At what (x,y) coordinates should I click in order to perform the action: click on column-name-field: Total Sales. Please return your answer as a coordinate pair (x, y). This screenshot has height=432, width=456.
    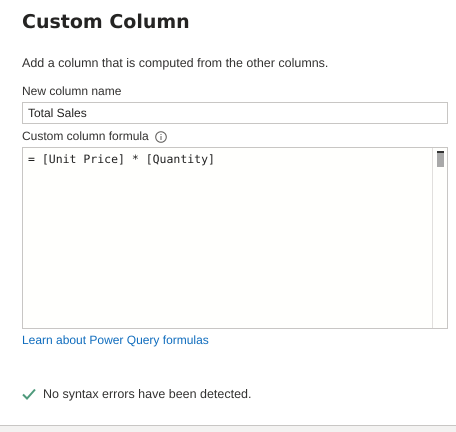
    Looking at the image, I should click on (235, 113).